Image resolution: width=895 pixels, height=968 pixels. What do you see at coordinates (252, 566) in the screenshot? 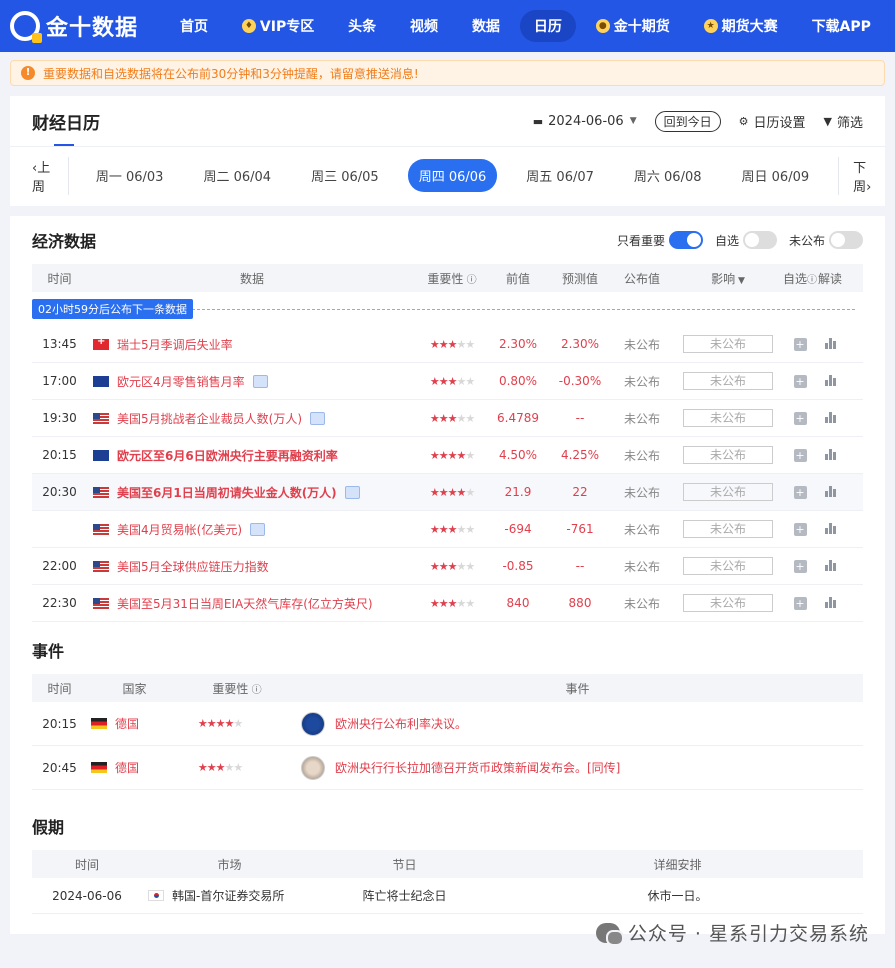
I see `indicator-name-cell: 美国5月全球供应链压力指数` at bounding box center [252, 566].